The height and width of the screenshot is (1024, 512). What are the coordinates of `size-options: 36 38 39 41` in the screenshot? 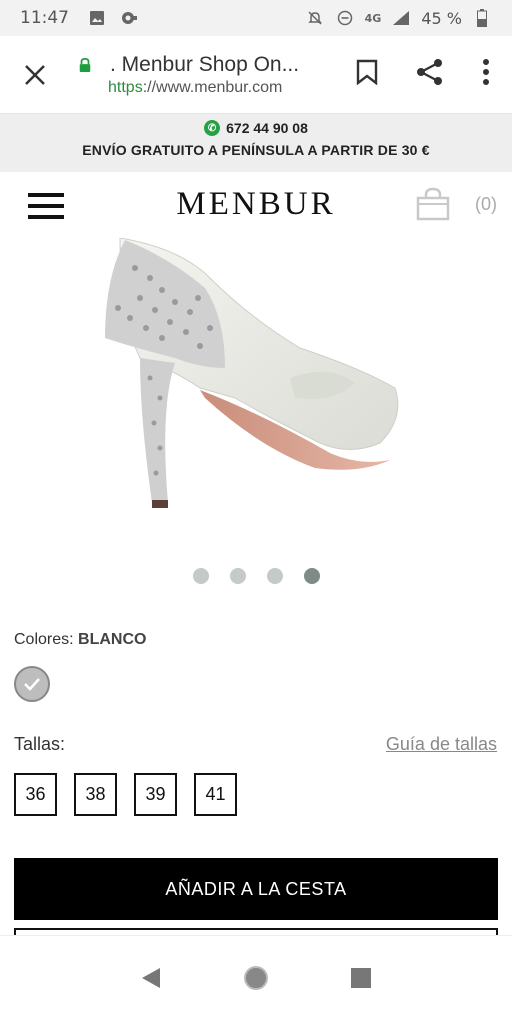 It's located at (125, 794).